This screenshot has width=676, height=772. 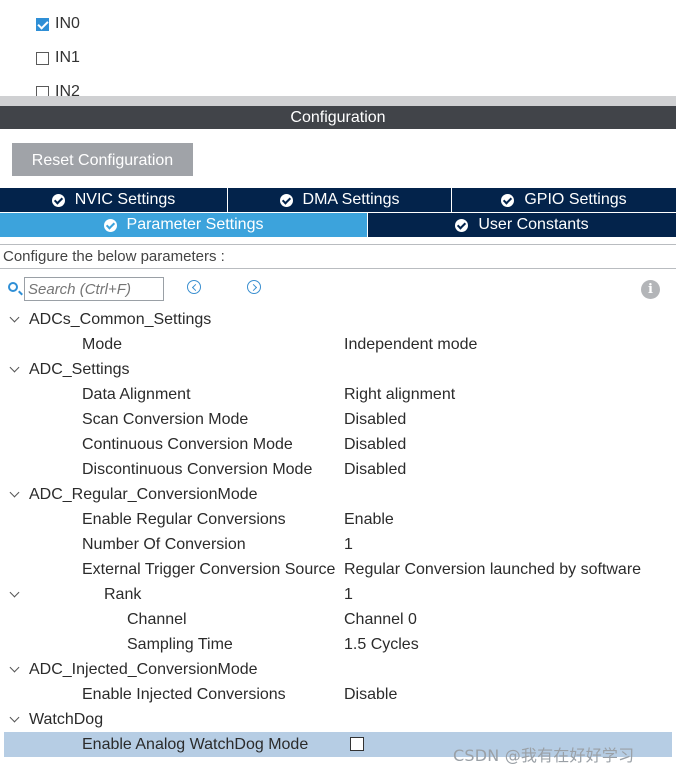 What do you see at coordinates (125, 199) in the screenshot?
I see `tab-label: NVIC Settings` at bounding box center [125, 199].